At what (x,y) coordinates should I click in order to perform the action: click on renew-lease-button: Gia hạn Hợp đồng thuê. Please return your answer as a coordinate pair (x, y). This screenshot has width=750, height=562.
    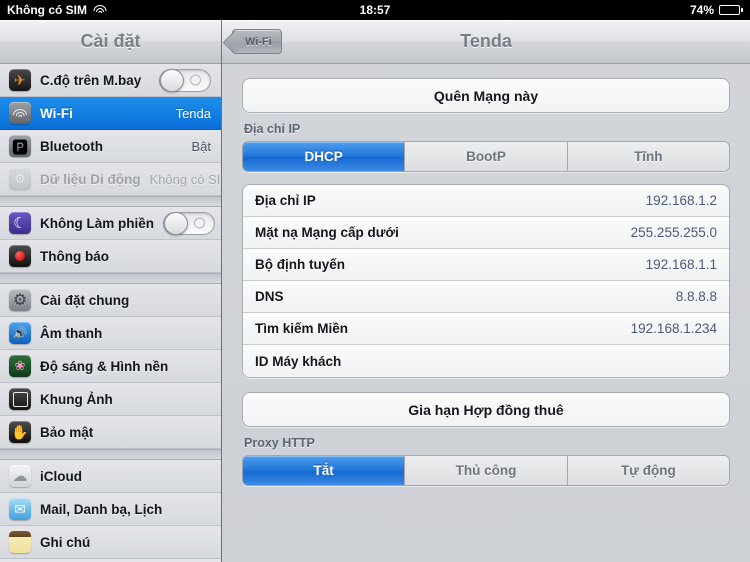
    Looking at the image, I should click on (486, 409).